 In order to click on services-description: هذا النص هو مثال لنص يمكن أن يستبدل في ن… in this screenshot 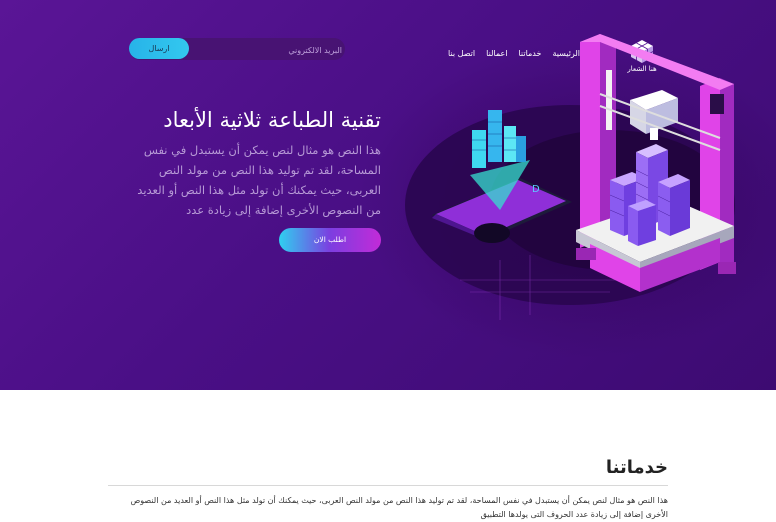, I will do `click(399, 507)`.